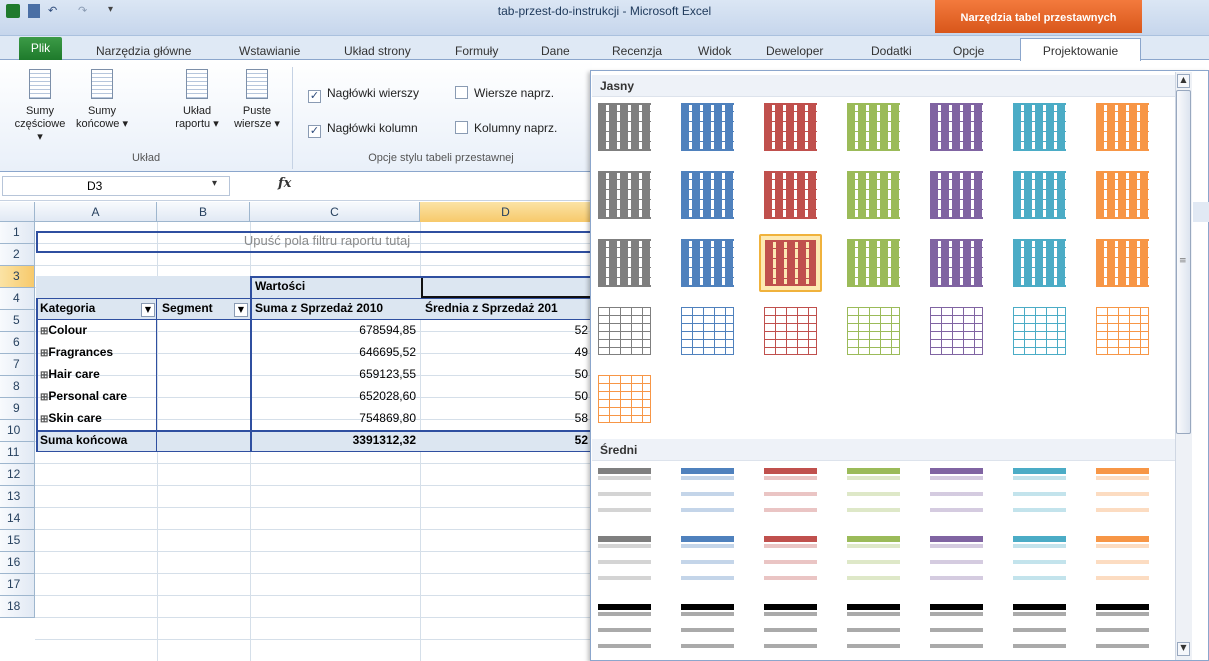  I want to click on table-row-category: ⊞Hair care, so click(96, 375).